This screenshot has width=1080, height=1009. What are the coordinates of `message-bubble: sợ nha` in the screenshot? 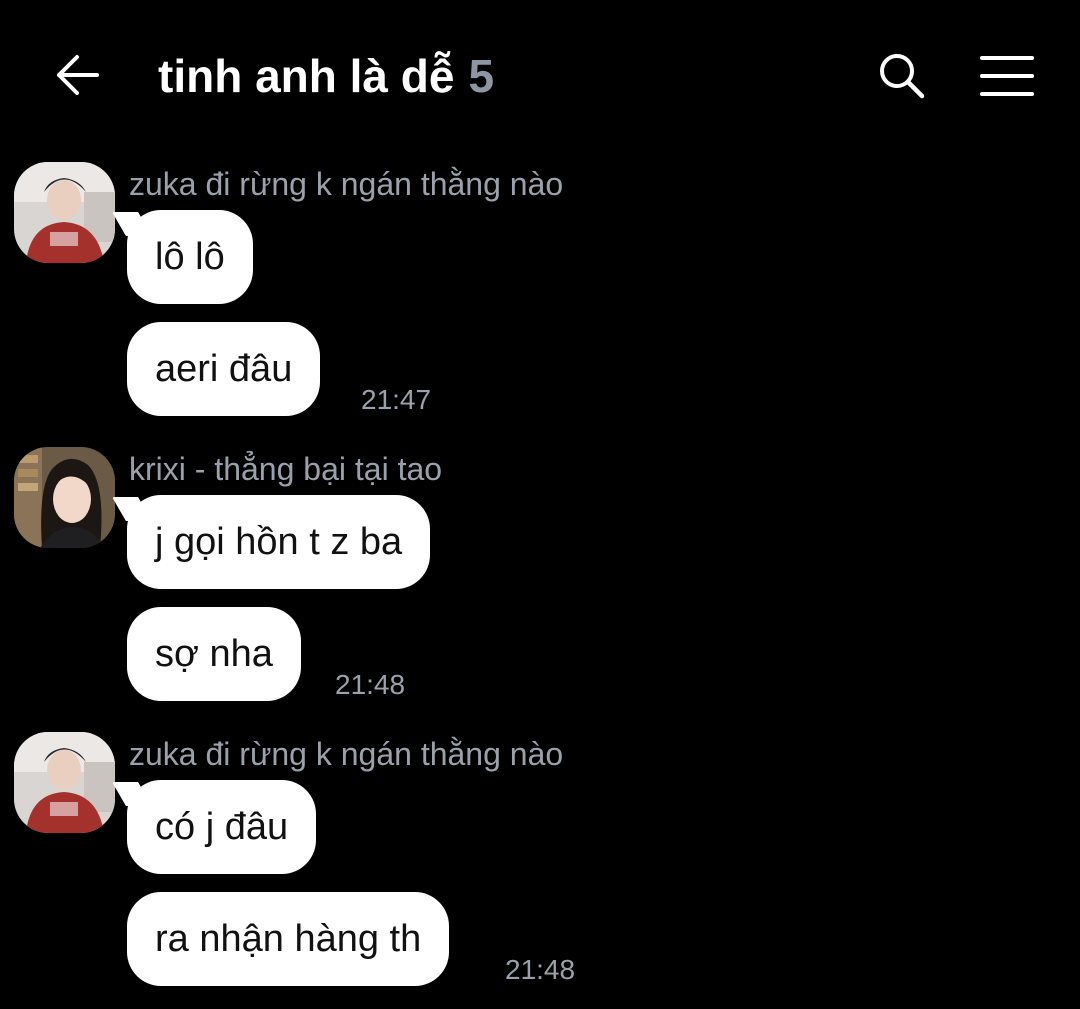 It's located at (214, 654).